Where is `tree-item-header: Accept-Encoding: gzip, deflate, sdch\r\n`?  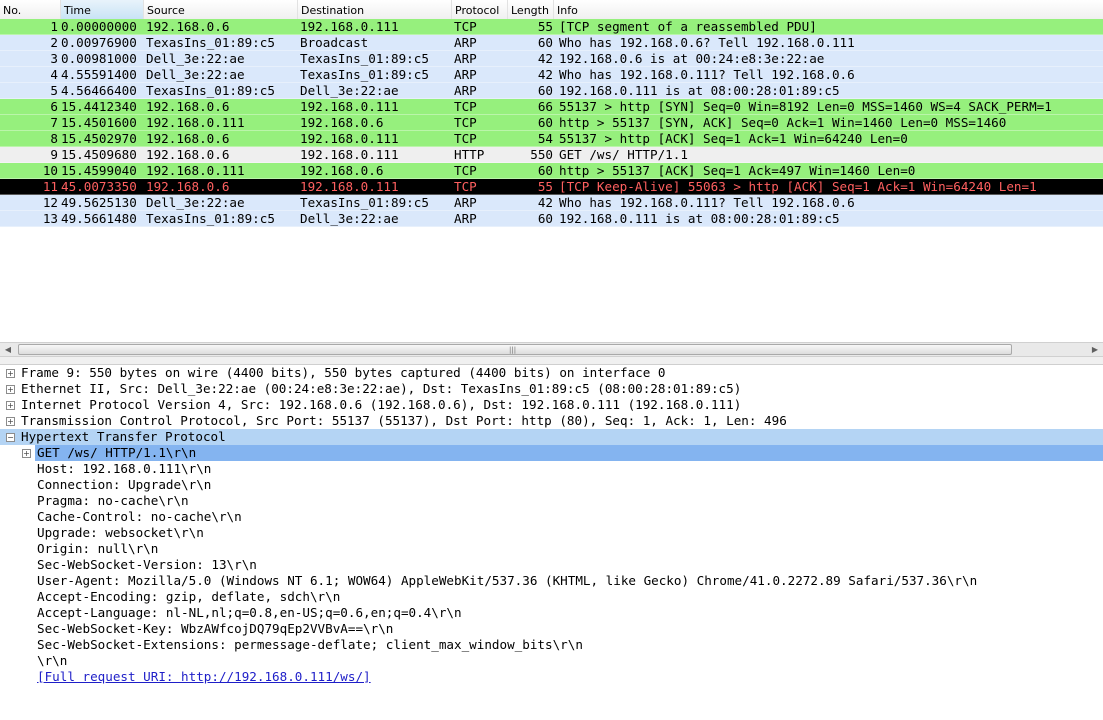
tree-item-header: Accept-Encoding: gzip, deflate, sdch\r\n is located at coordinates (551, 597).